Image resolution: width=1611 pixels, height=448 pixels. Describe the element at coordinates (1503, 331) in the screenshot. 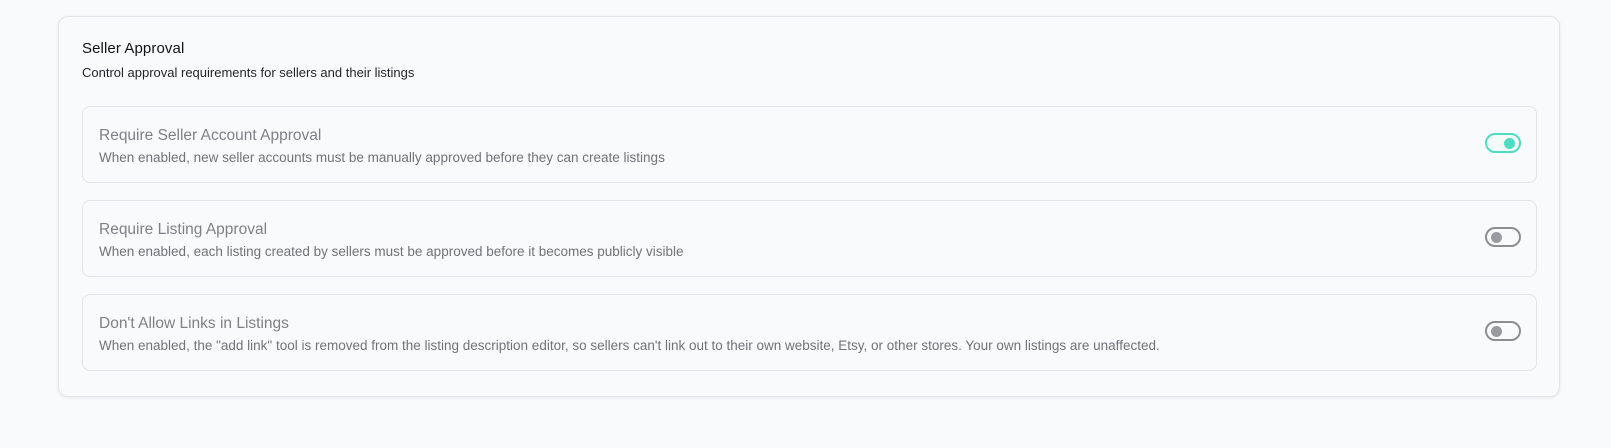

I see `disallow-links-toggle` at that location.